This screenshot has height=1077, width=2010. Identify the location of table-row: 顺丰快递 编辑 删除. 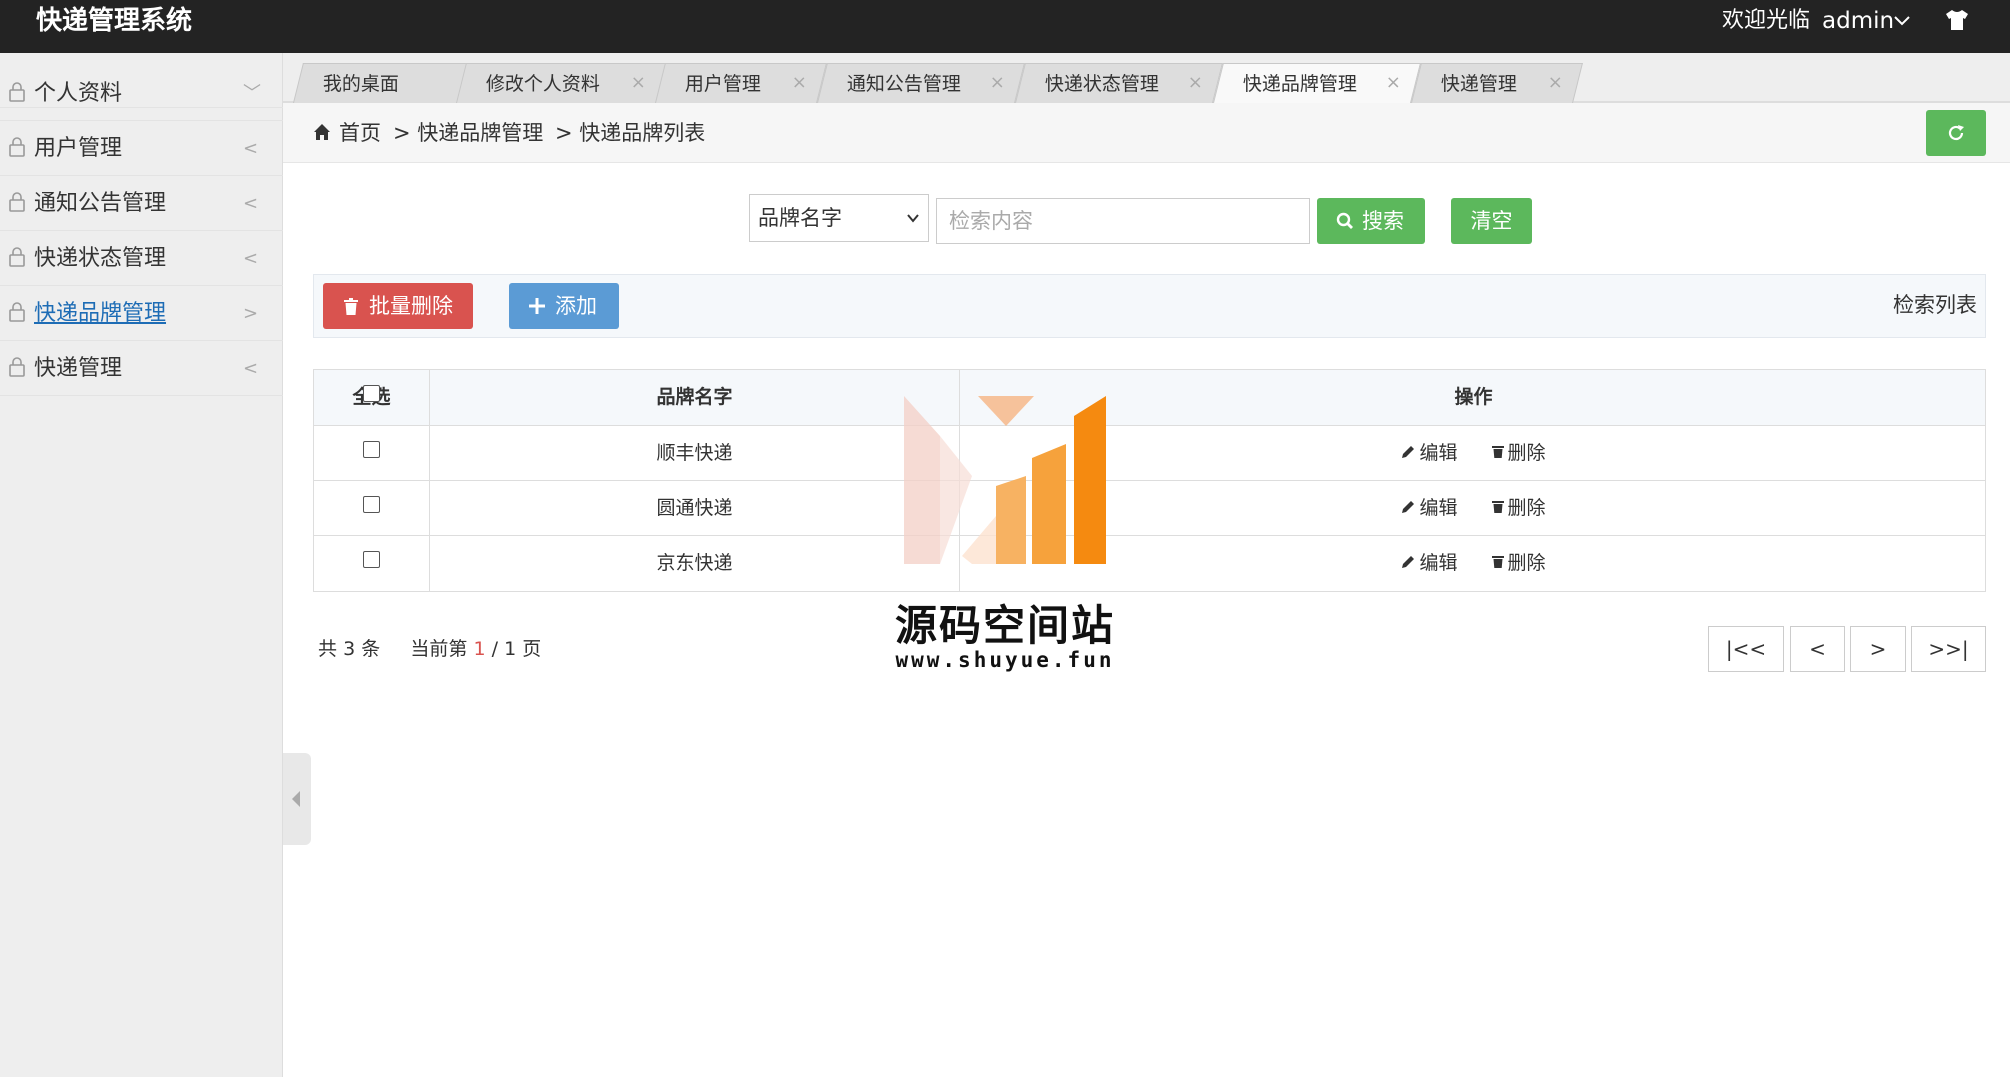
(1149, 453).